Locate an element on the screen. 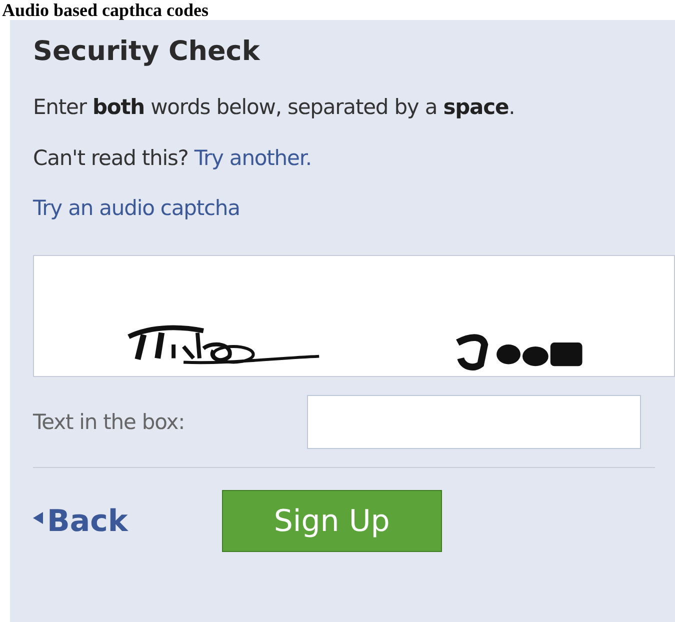 Image resolution: width=675 pixels, height=622 pixels. back-link: Back is located at coordinates (80, 521).